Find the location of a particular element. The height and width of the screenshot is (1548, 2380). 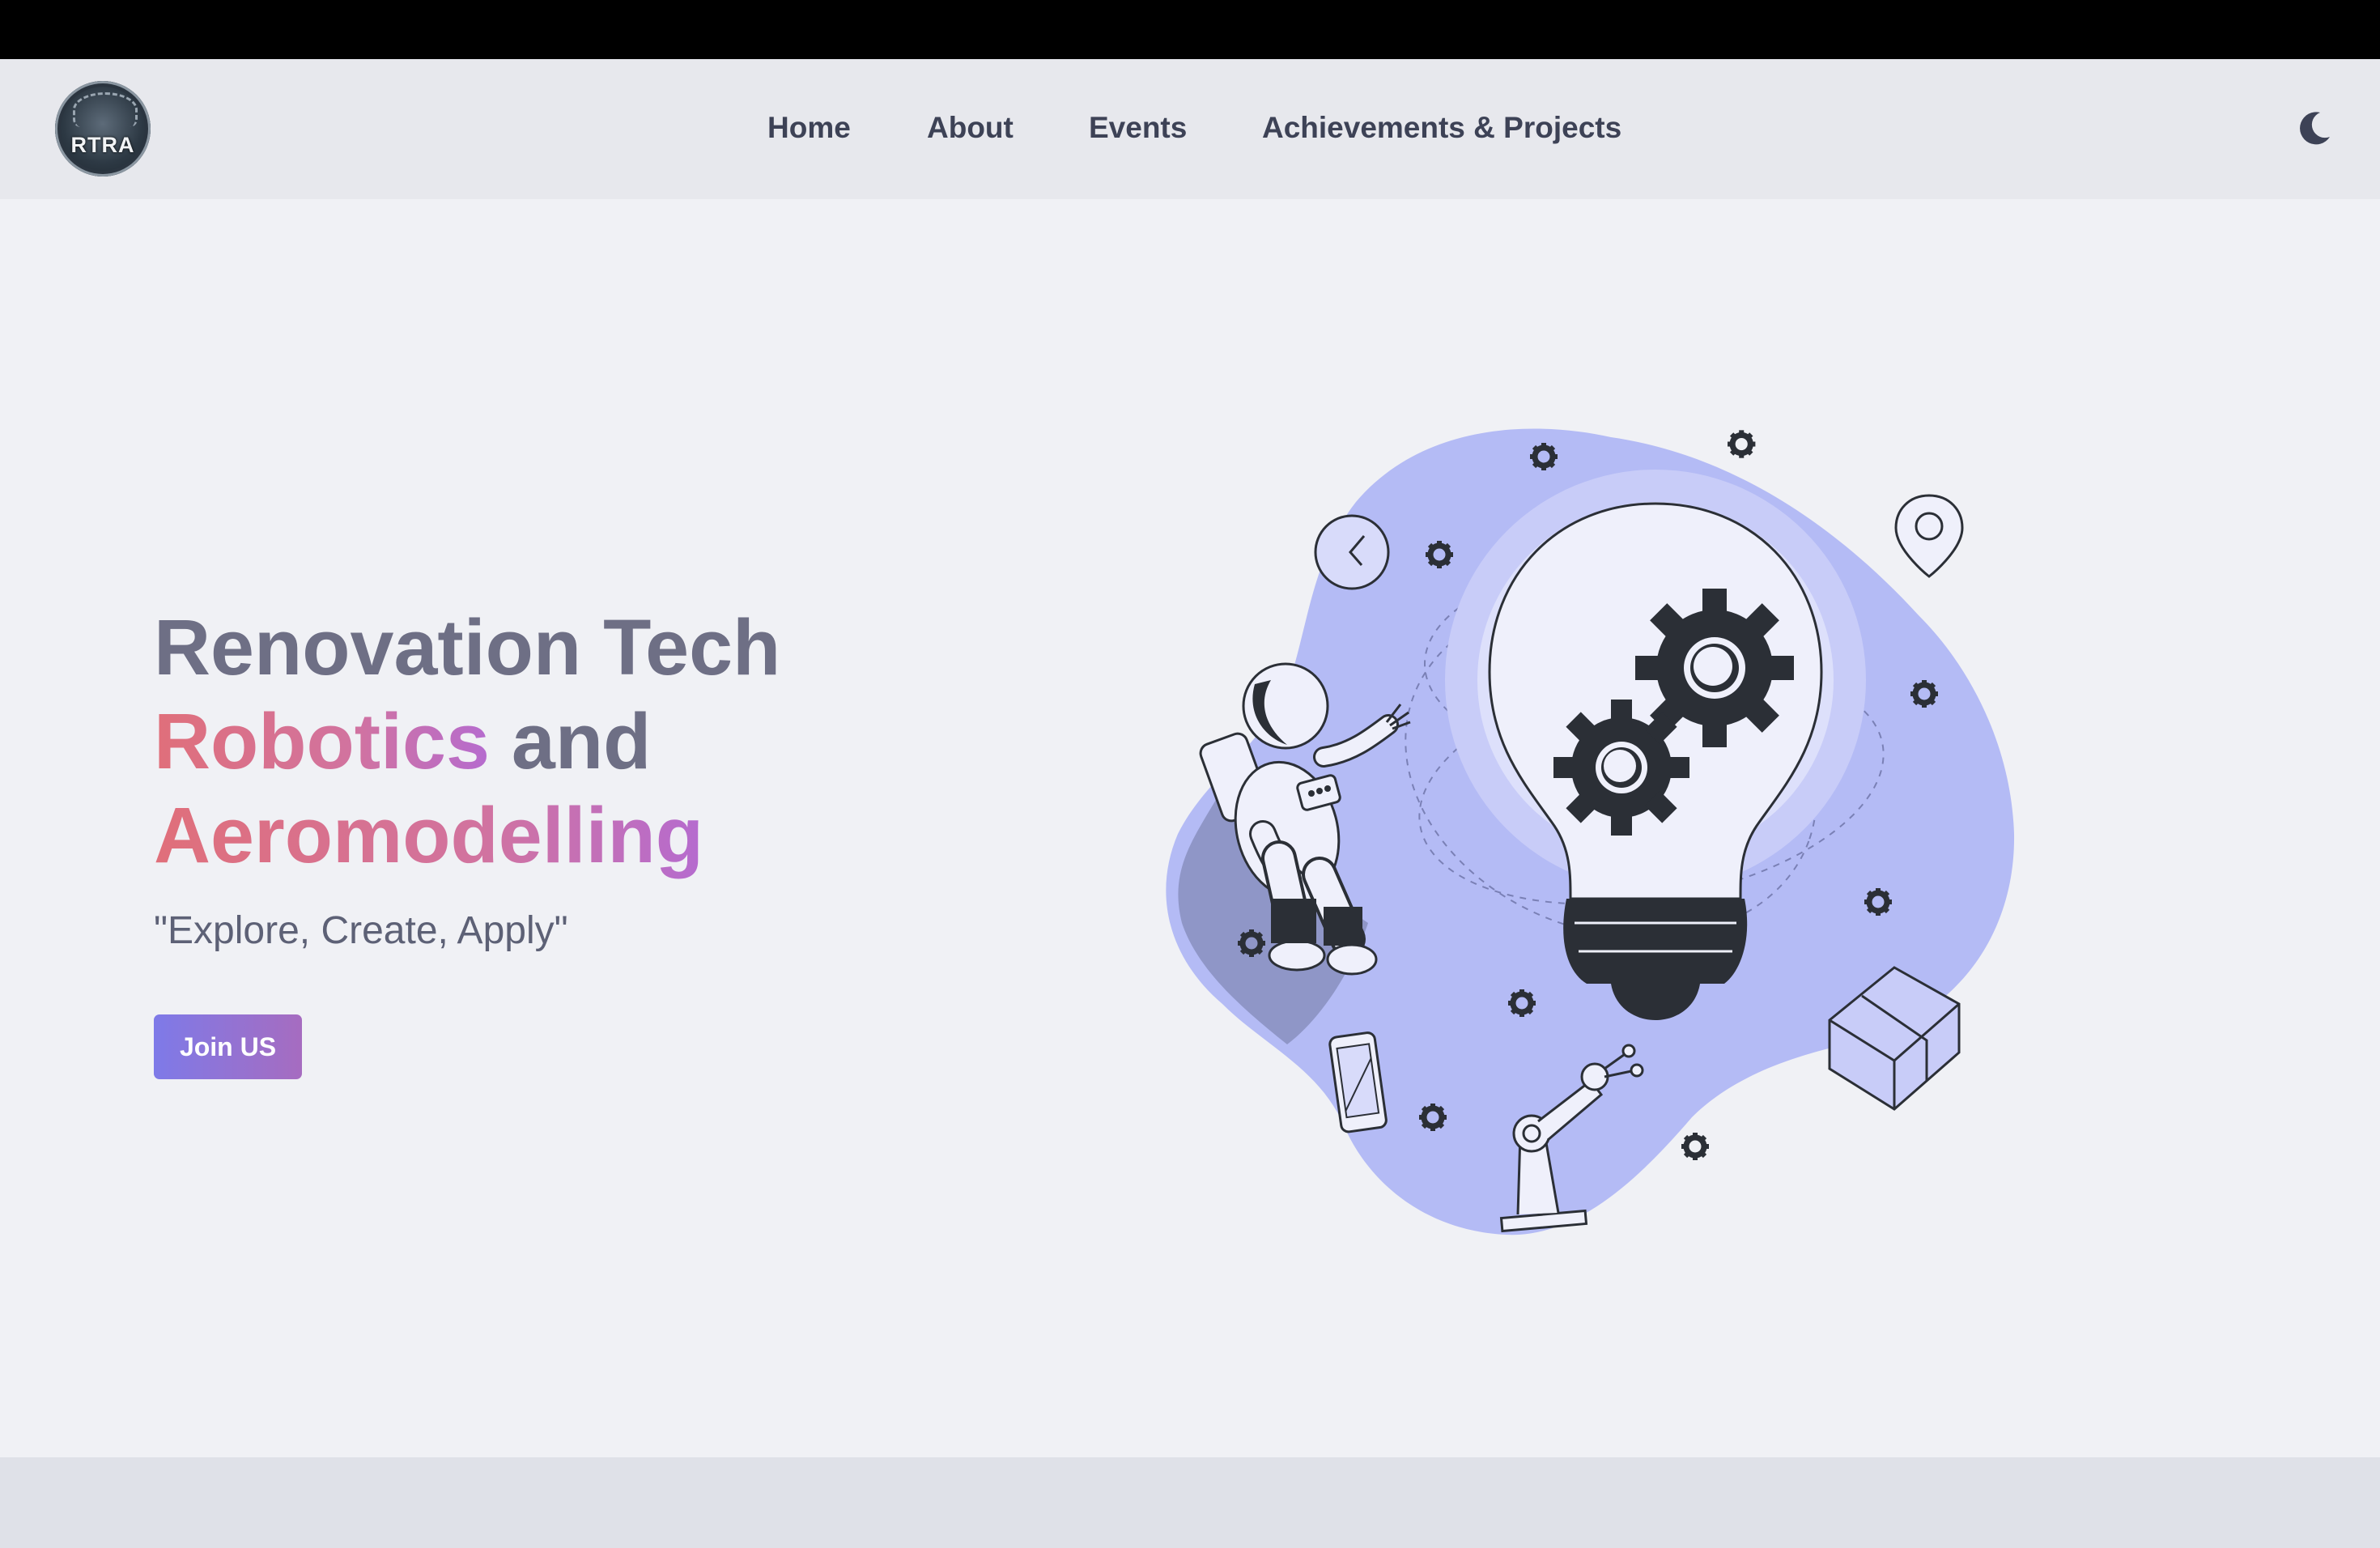

hero-title-and: and is located at coordinates (570, 741).